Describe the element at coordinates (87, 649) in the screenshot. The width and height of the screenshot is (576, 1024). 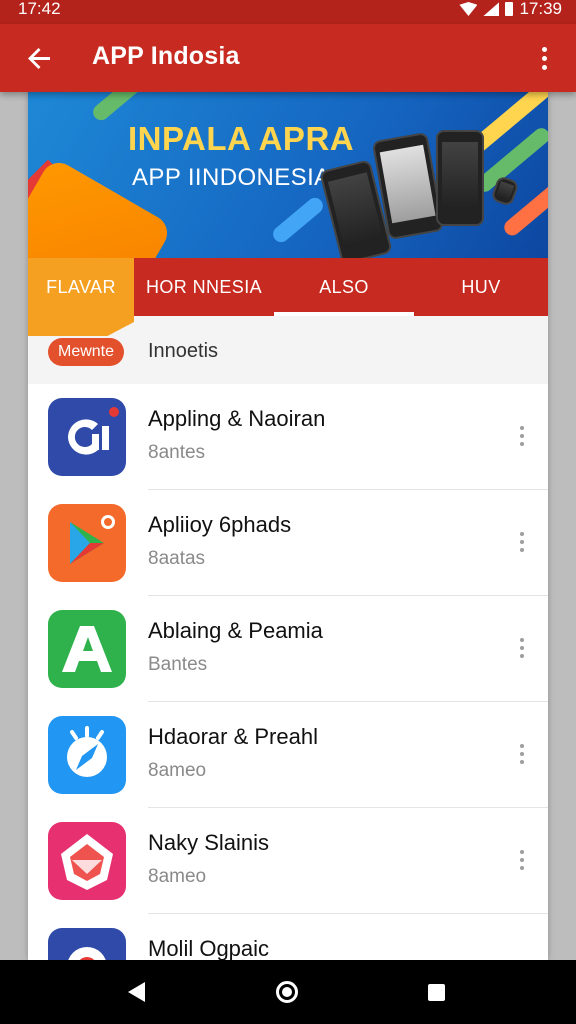
I see `letter-a-icon` at that location.